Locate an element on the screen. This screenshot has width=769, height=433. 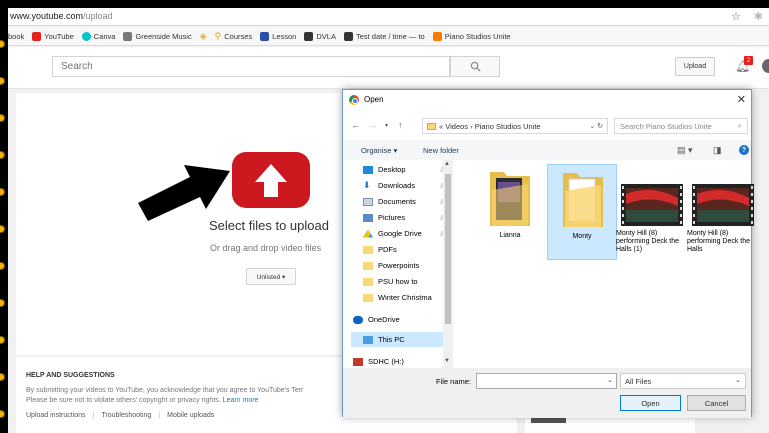
upload-button: Upload is located at coordinates (695, 66).